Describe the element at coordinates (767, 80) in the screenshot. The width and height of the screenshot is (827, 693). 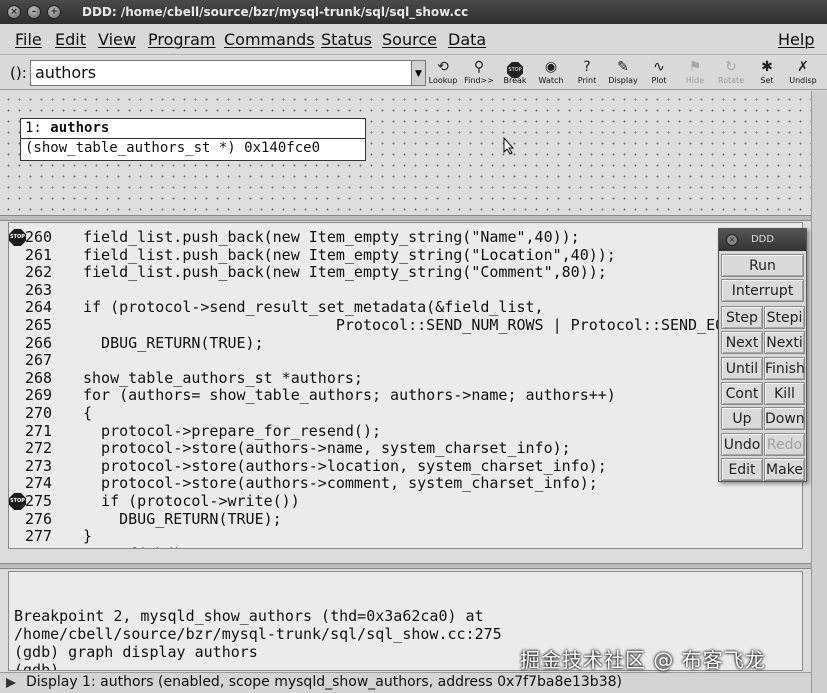
I see `set-label: Set` at that location.